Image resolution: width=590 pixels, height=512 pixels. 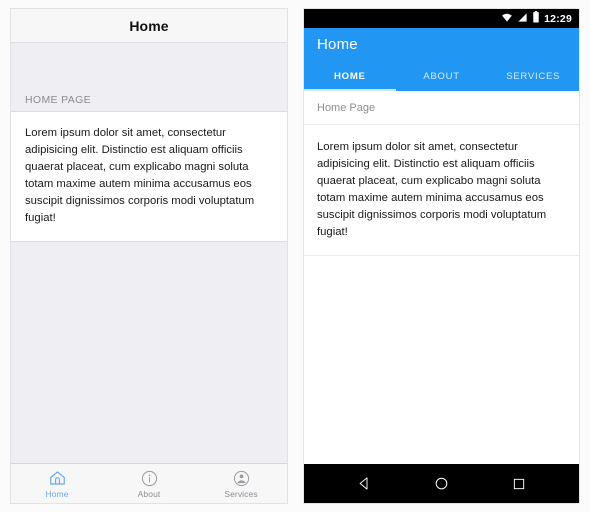 I want to click on ios-tab-home-label: Home, so click(x=57, y=494).